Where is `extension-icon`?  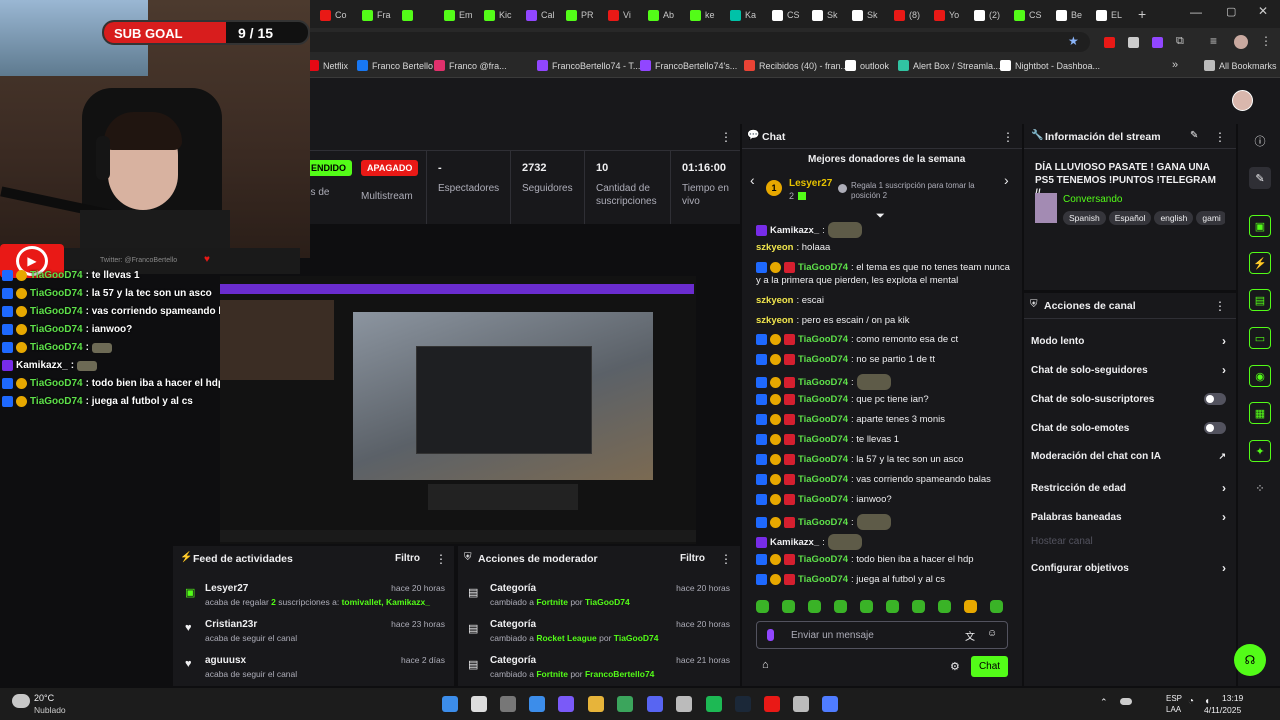 extension-icon is located at coordinates (1133, 42).